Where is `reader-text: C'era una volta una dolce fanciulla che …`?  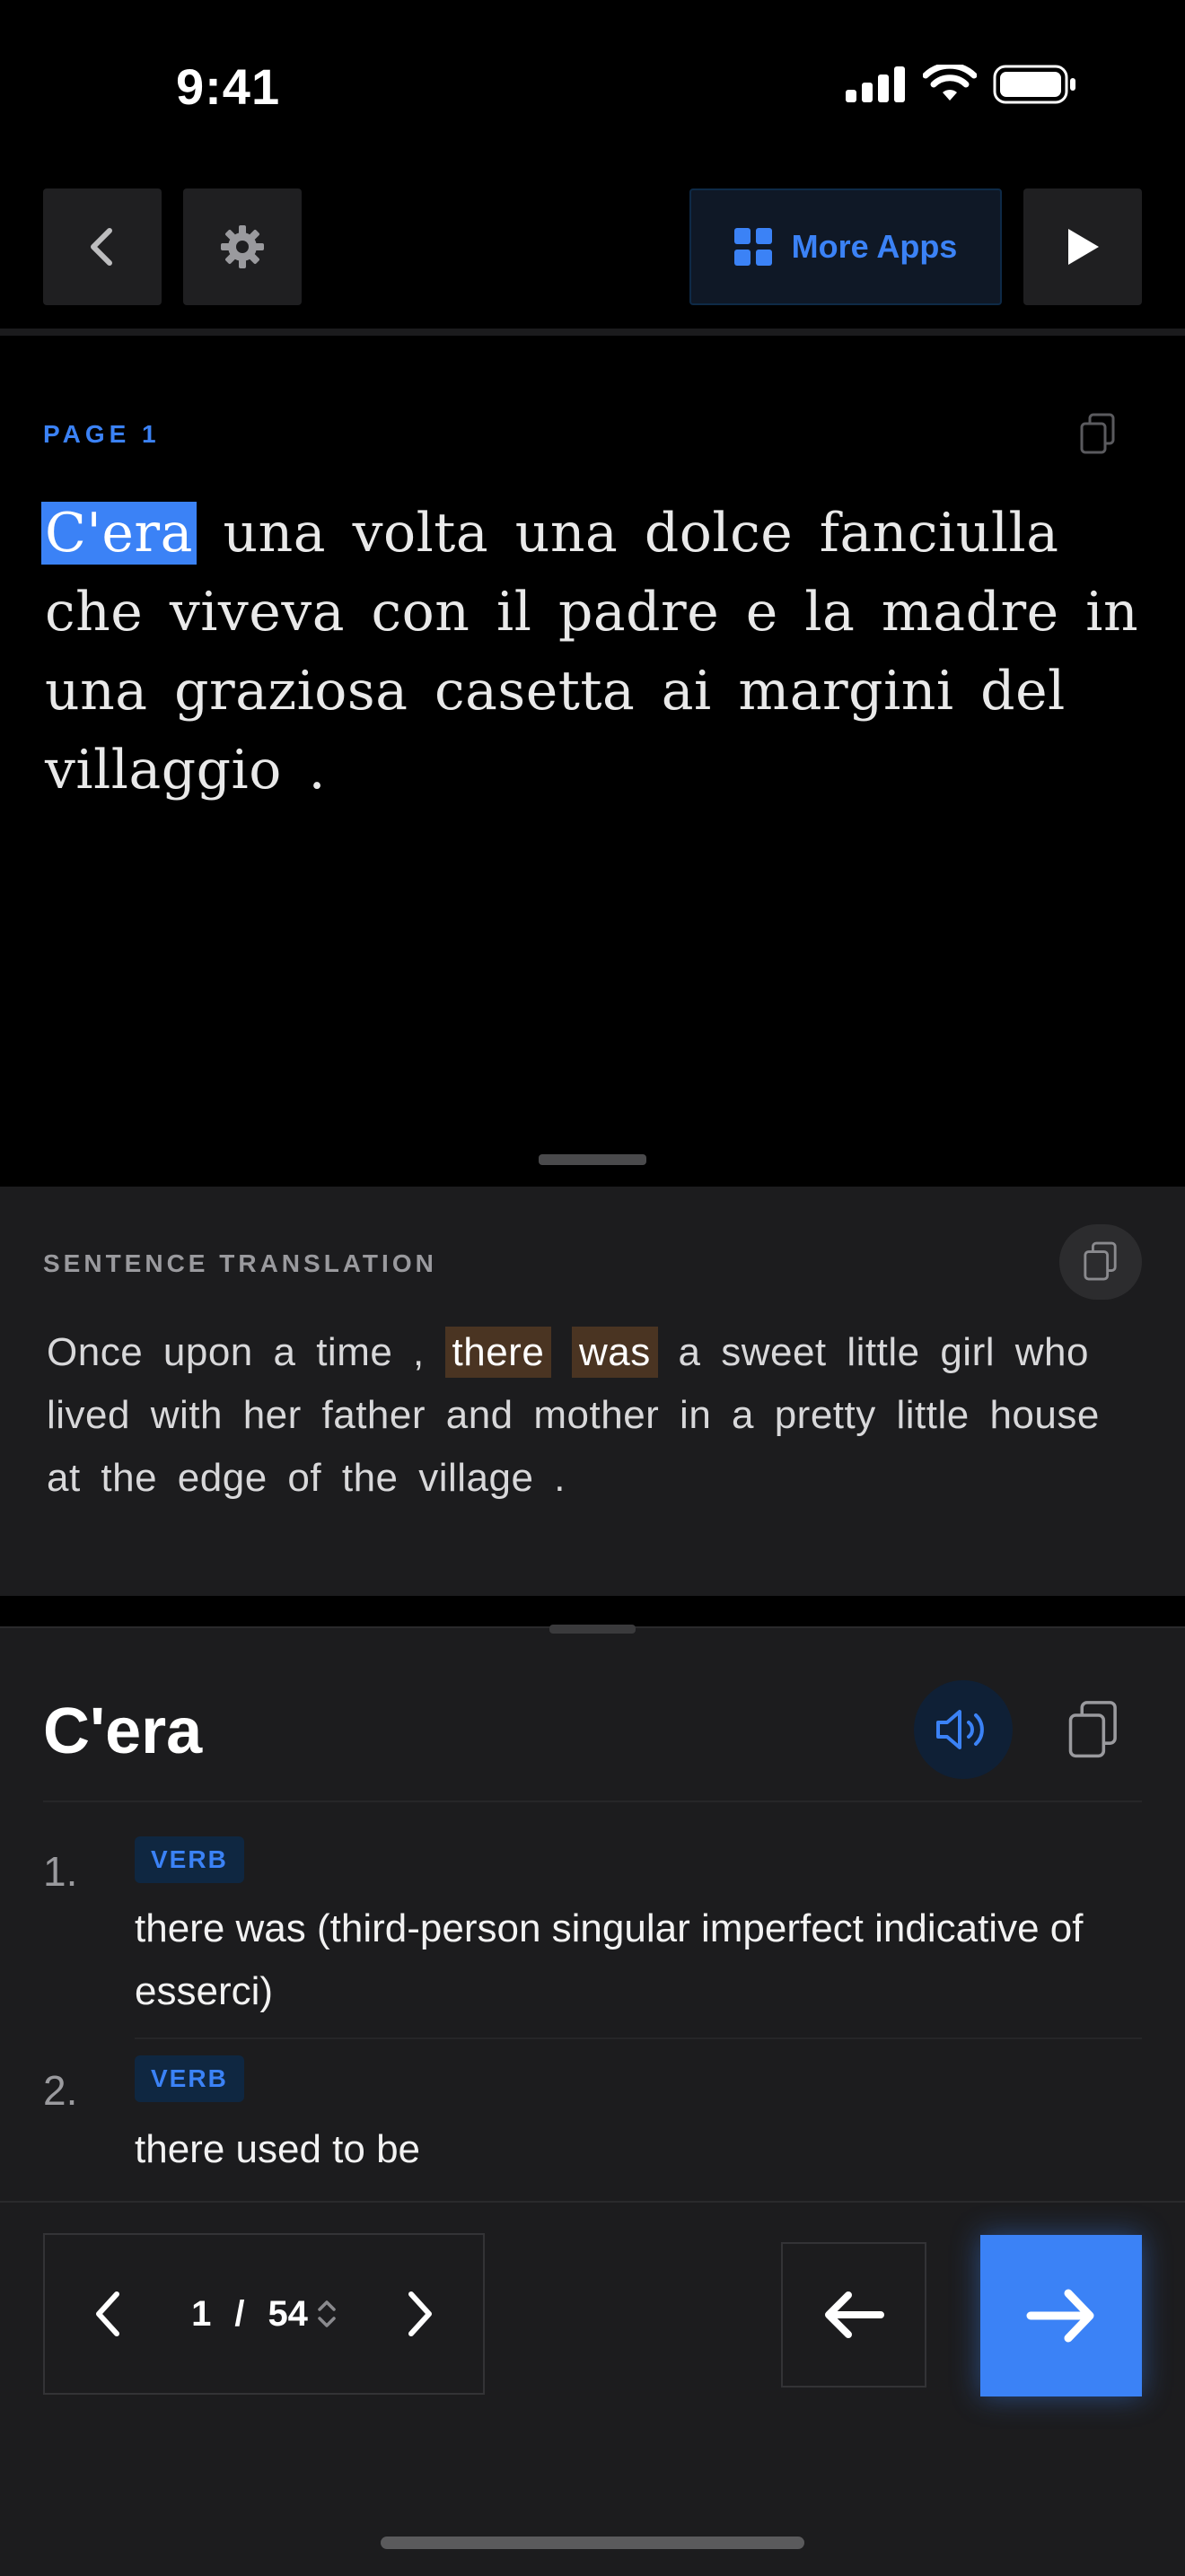 reader-text: C'era una volta una dolce fanciulla che … is located at coordinates (590, 652).